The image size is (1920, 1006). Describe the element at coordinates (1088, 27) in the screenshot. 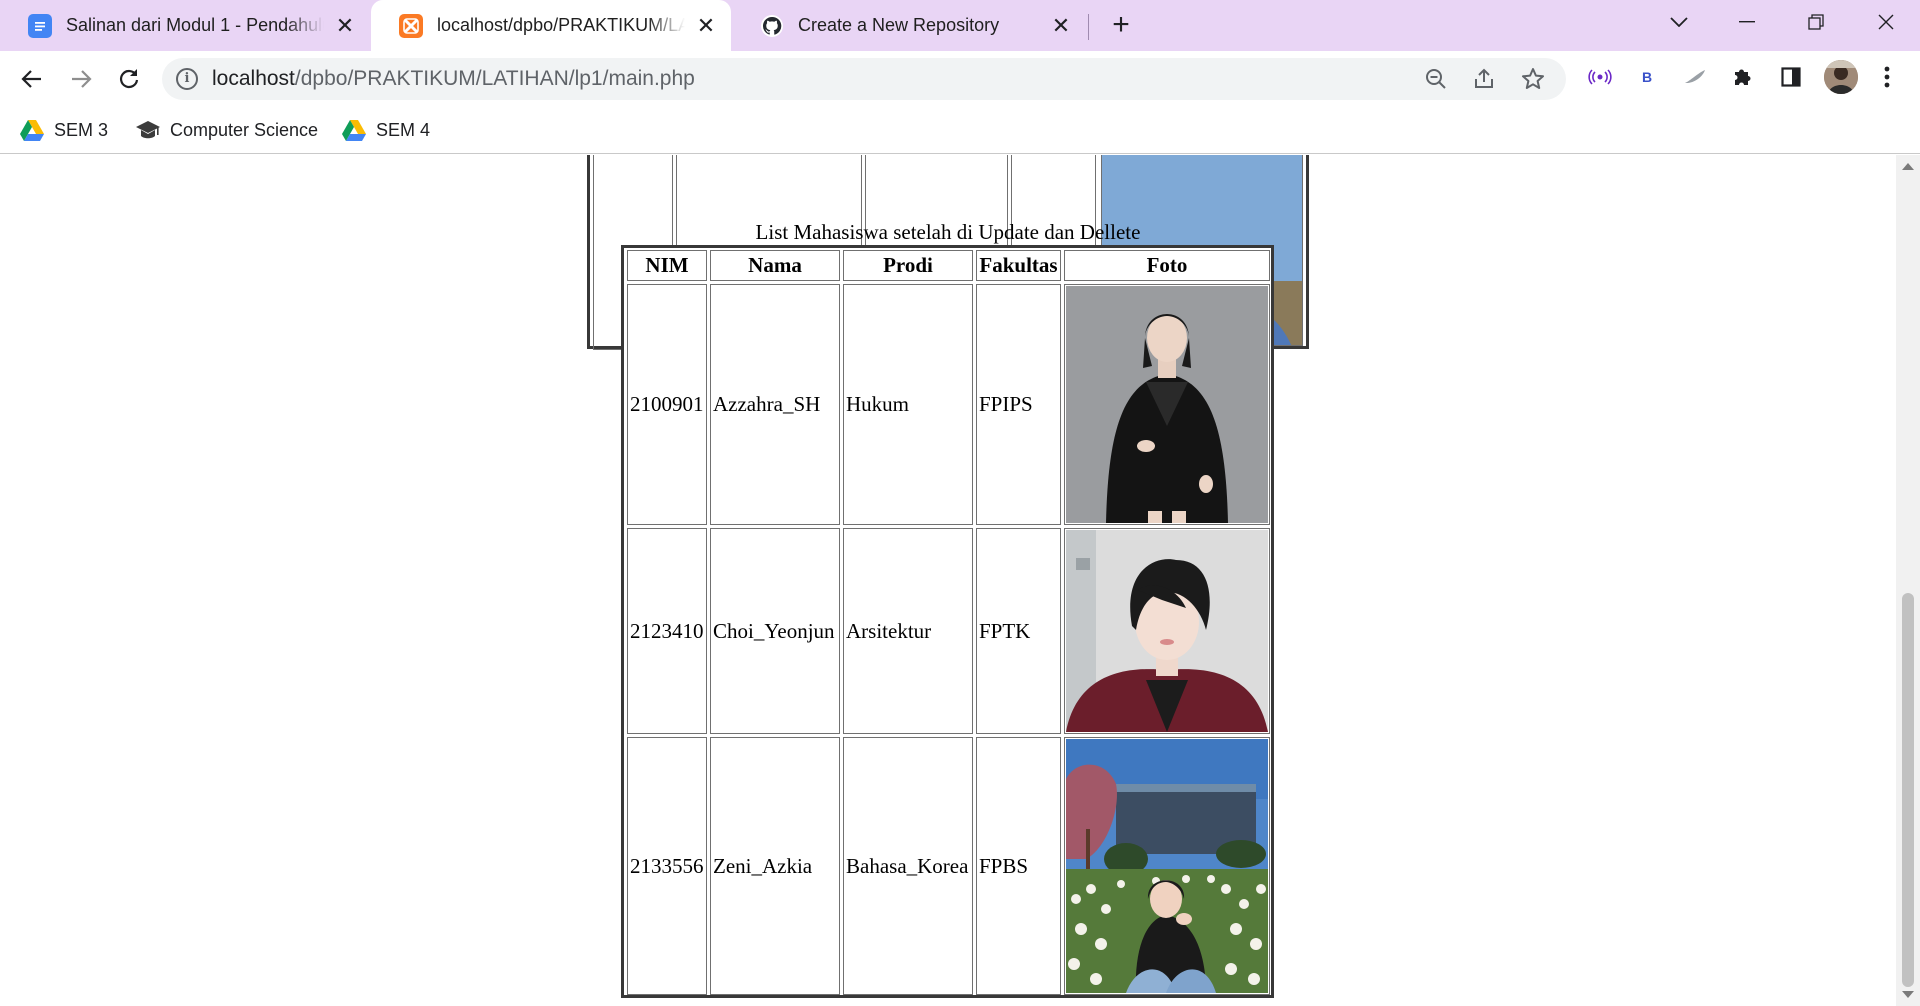

I see `tab-separator` at that location.